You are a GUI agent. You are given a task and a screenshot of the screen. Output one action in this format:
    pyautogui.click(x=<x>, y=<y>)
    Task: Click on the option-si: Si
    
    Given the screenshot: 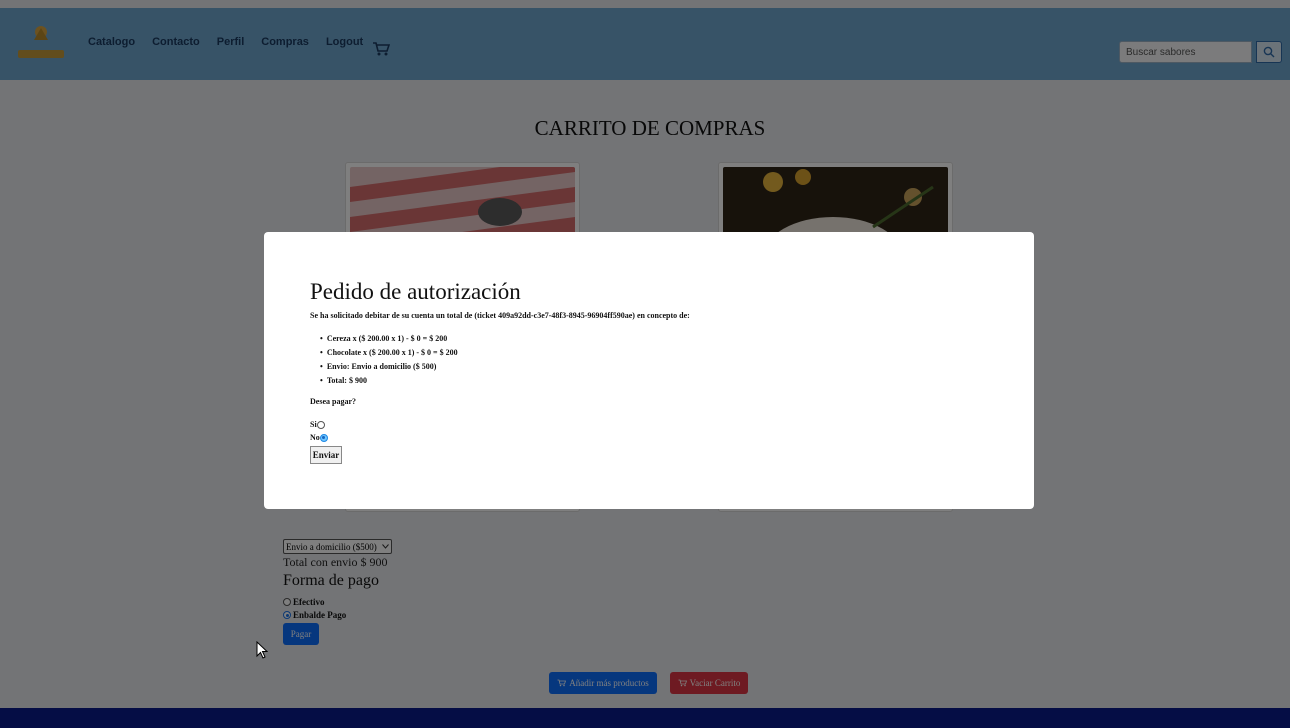 What is the action you would take?
    pyautogui.click(x=317, y=424)
    